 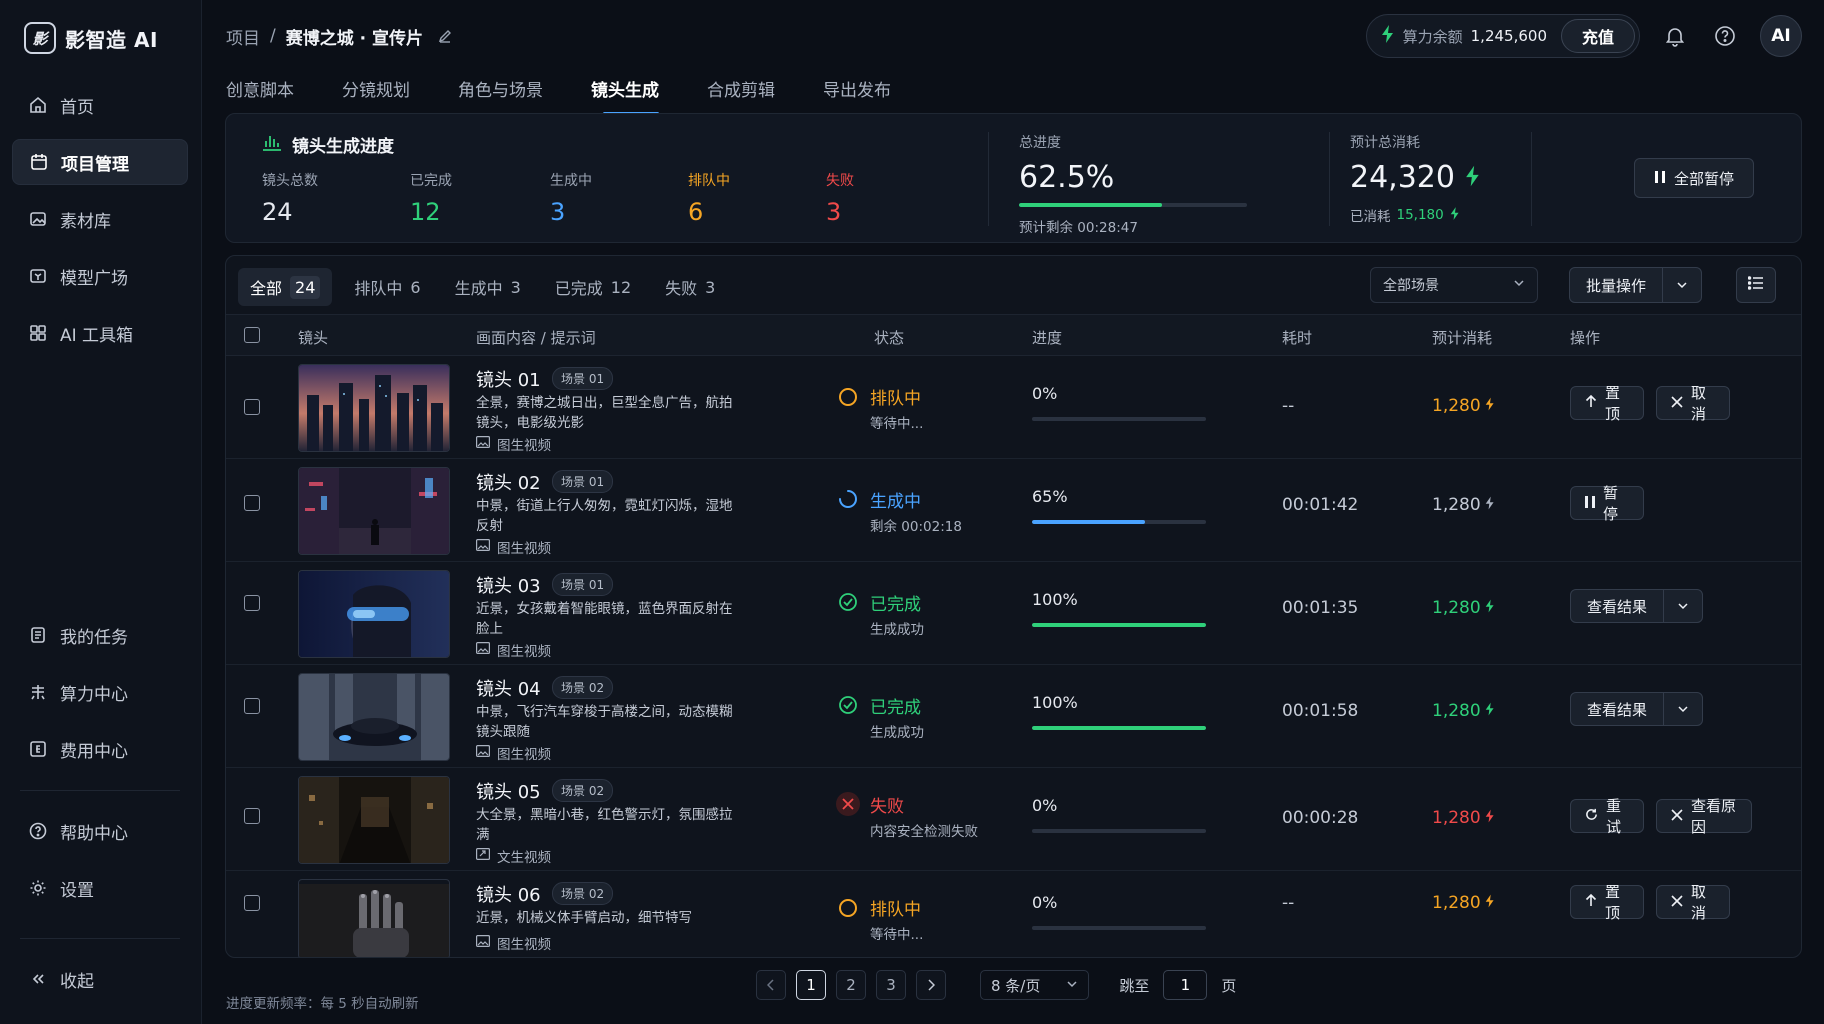 I want to click on pause-all-label: 全部暂停, so click(x=1703, y=178).